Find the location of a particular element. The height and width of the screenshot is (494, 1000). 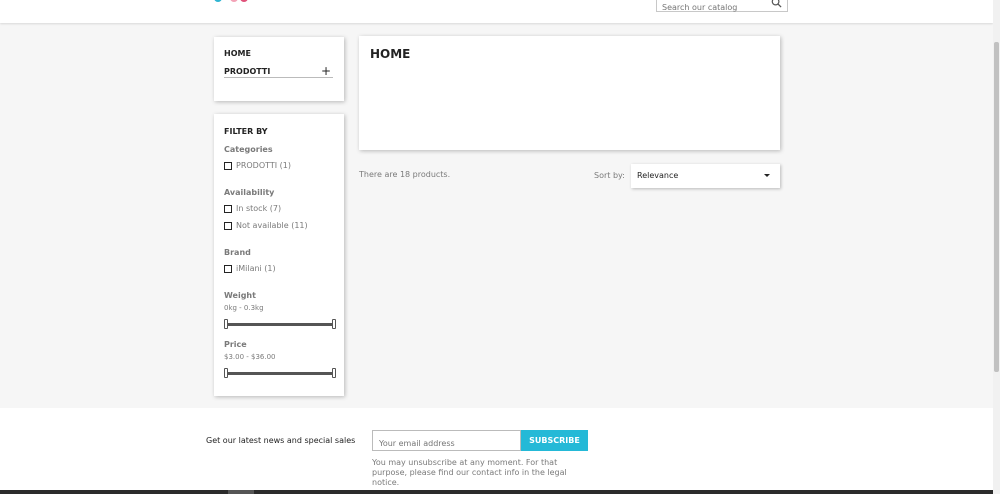

bottom-bar is located at coordinates (496, 492).